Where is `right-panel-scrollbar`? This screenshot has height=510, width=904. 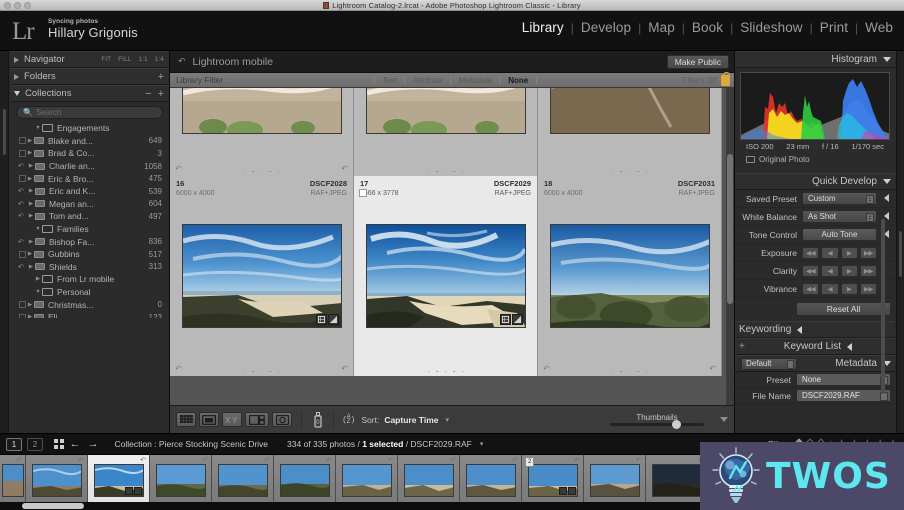
right-panel-scrollbar is located at coordinates (883, 306).